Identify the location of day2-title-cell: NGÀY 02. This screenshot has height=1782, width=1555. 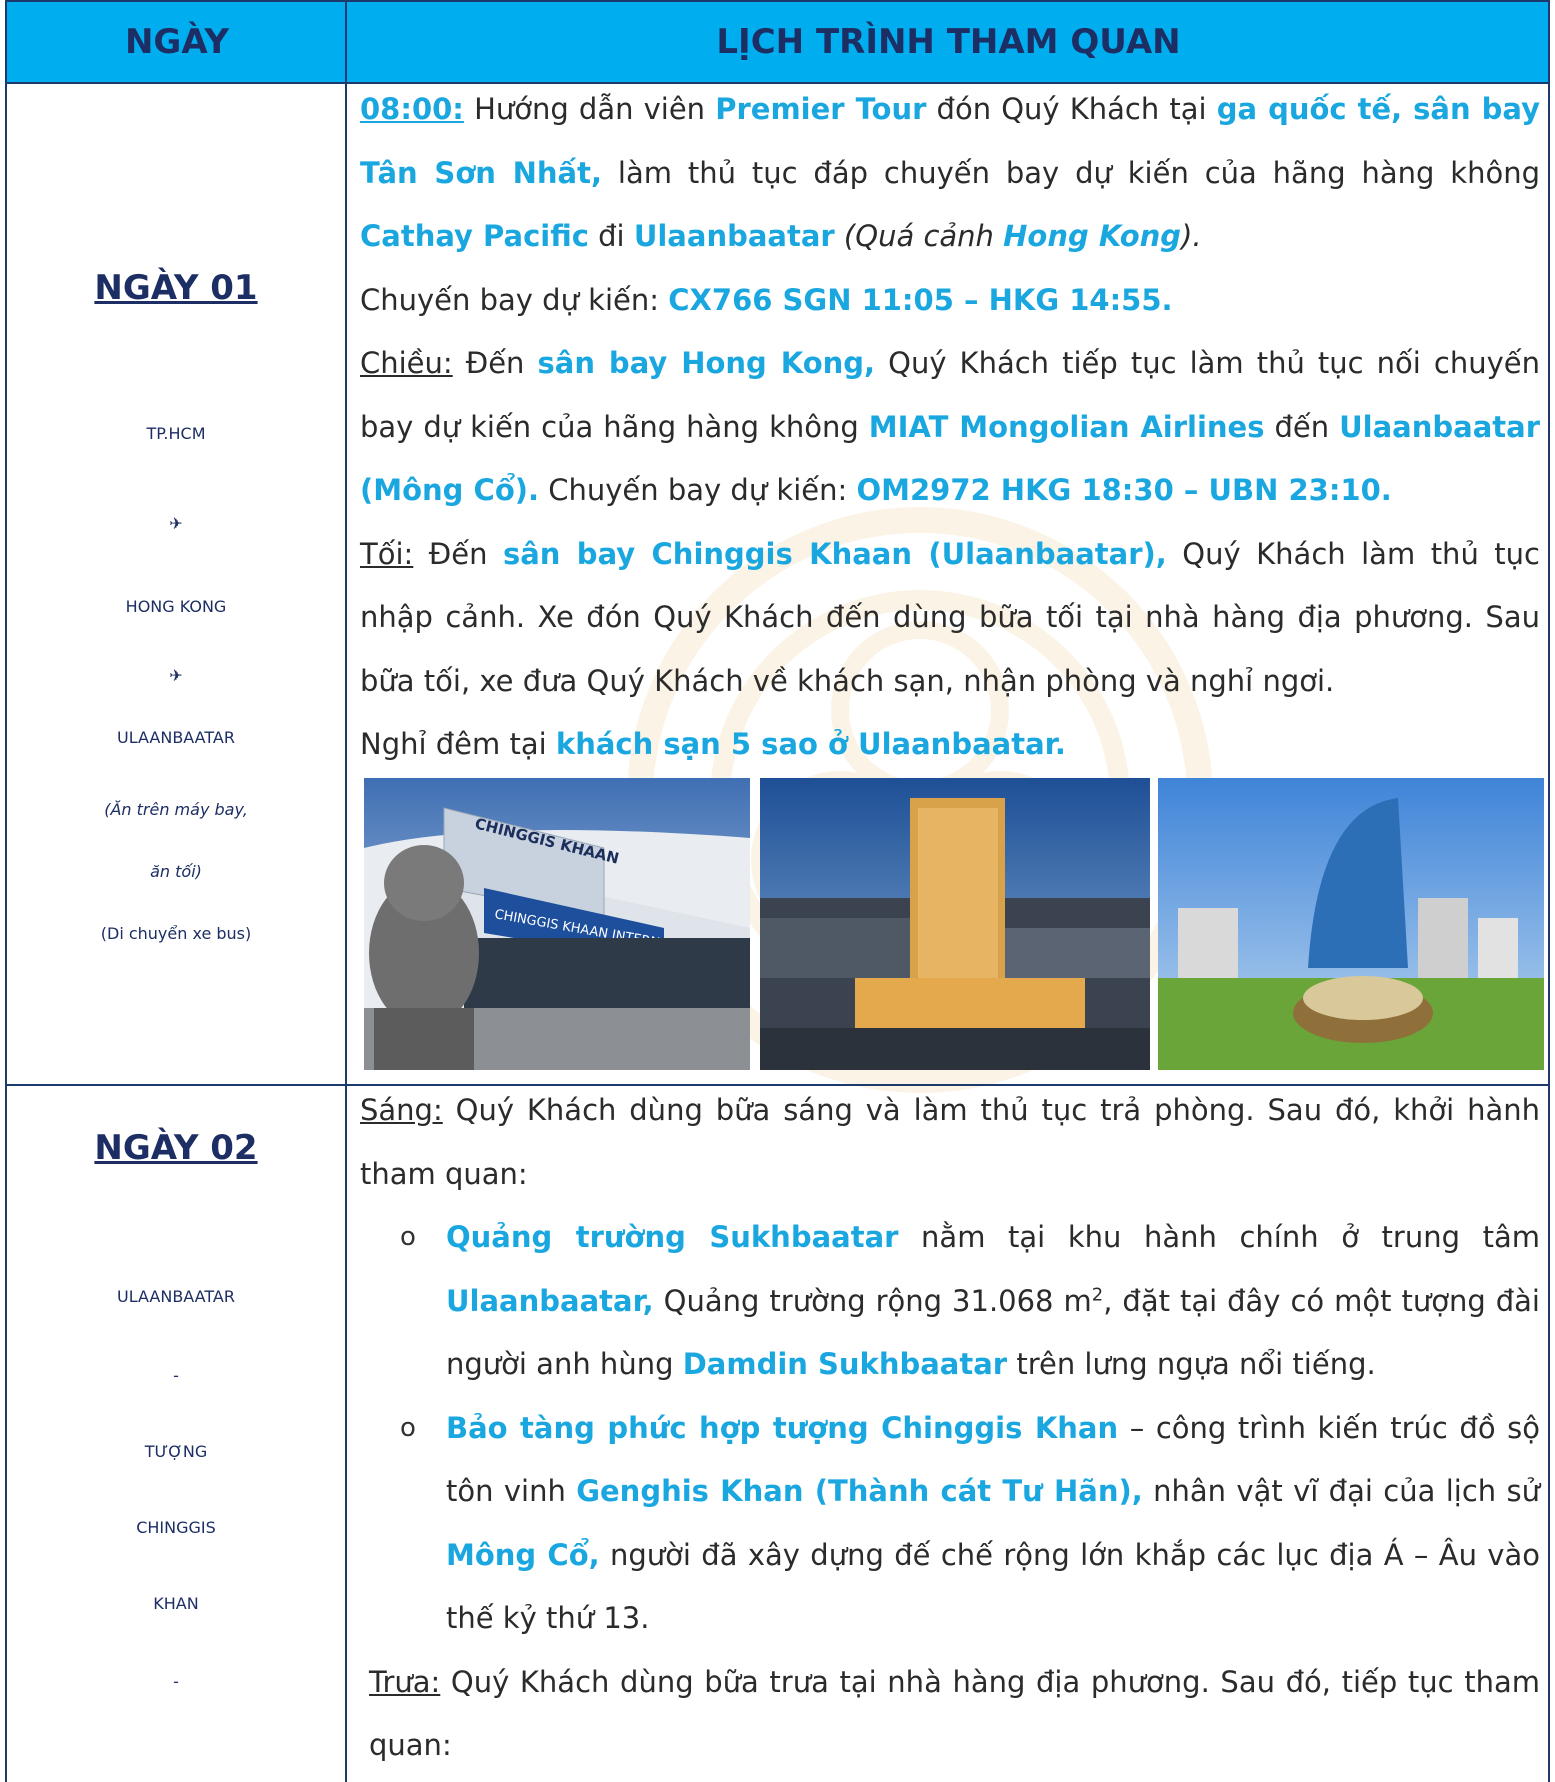
(176, 1148).